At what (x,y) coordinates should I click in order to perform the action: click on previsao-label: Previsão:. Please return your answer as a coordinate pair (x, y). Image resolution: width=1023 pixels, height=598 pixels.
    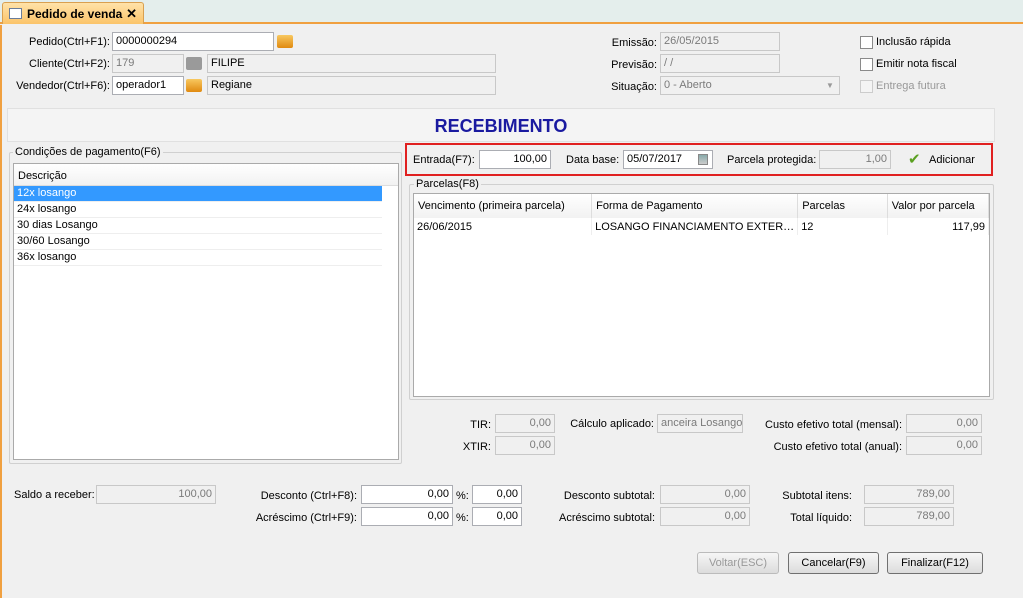
    Looking at the image, I should click on (634, 65).